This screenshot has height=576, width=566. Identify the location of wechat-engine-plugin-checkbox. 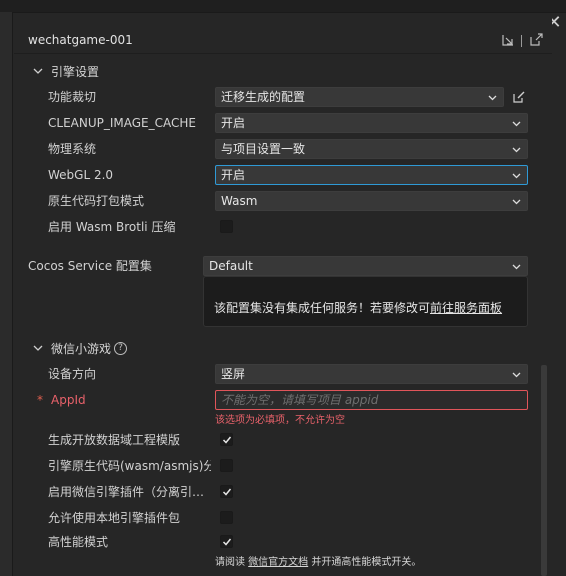
(226, 491).